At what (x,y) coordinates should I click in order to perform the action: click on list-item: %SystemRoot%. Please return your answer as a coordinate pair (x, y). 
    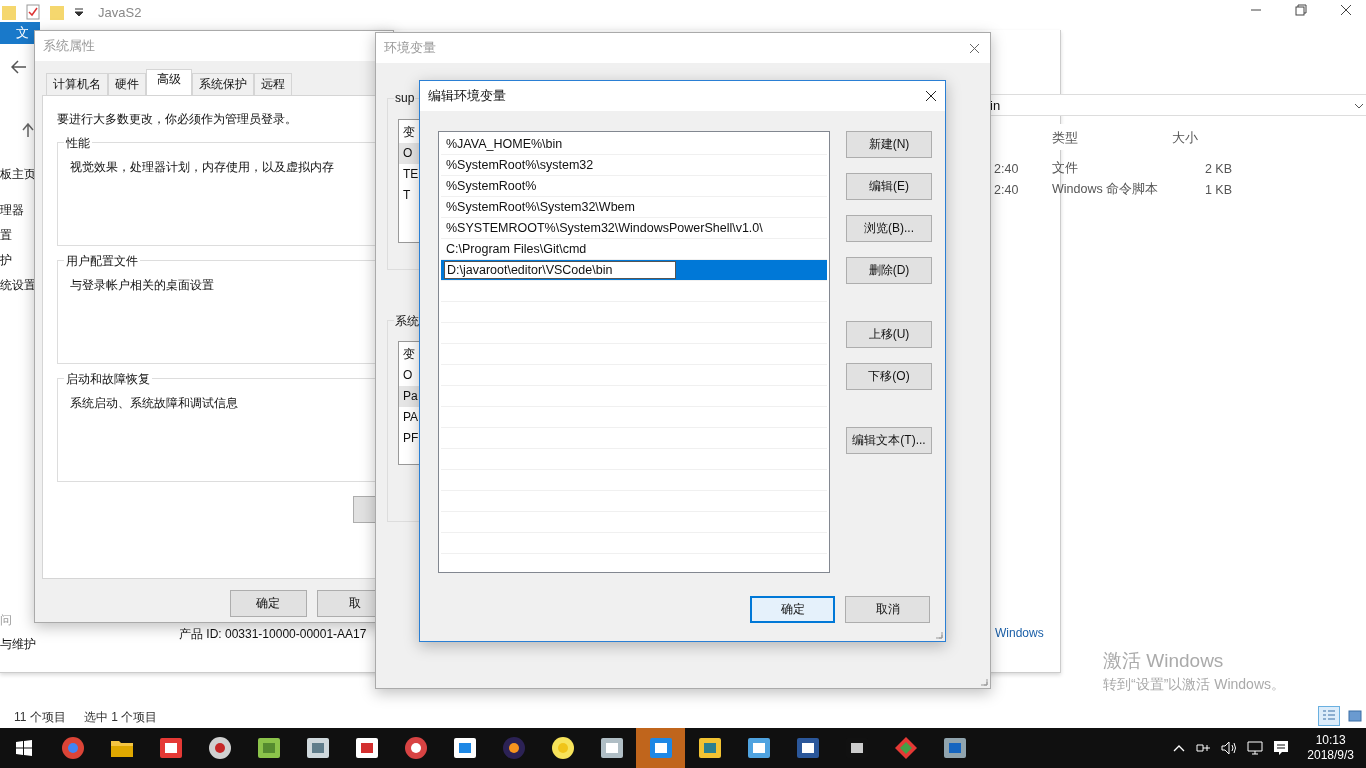
    Looking at the image, I should click on (491, 186).